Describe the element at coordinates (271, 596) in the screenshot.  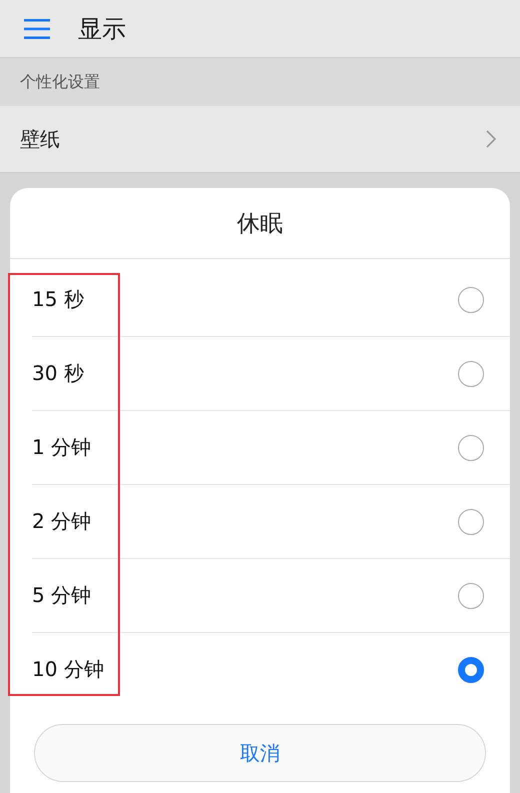
I see `option-row: 5 分钟` at that location.